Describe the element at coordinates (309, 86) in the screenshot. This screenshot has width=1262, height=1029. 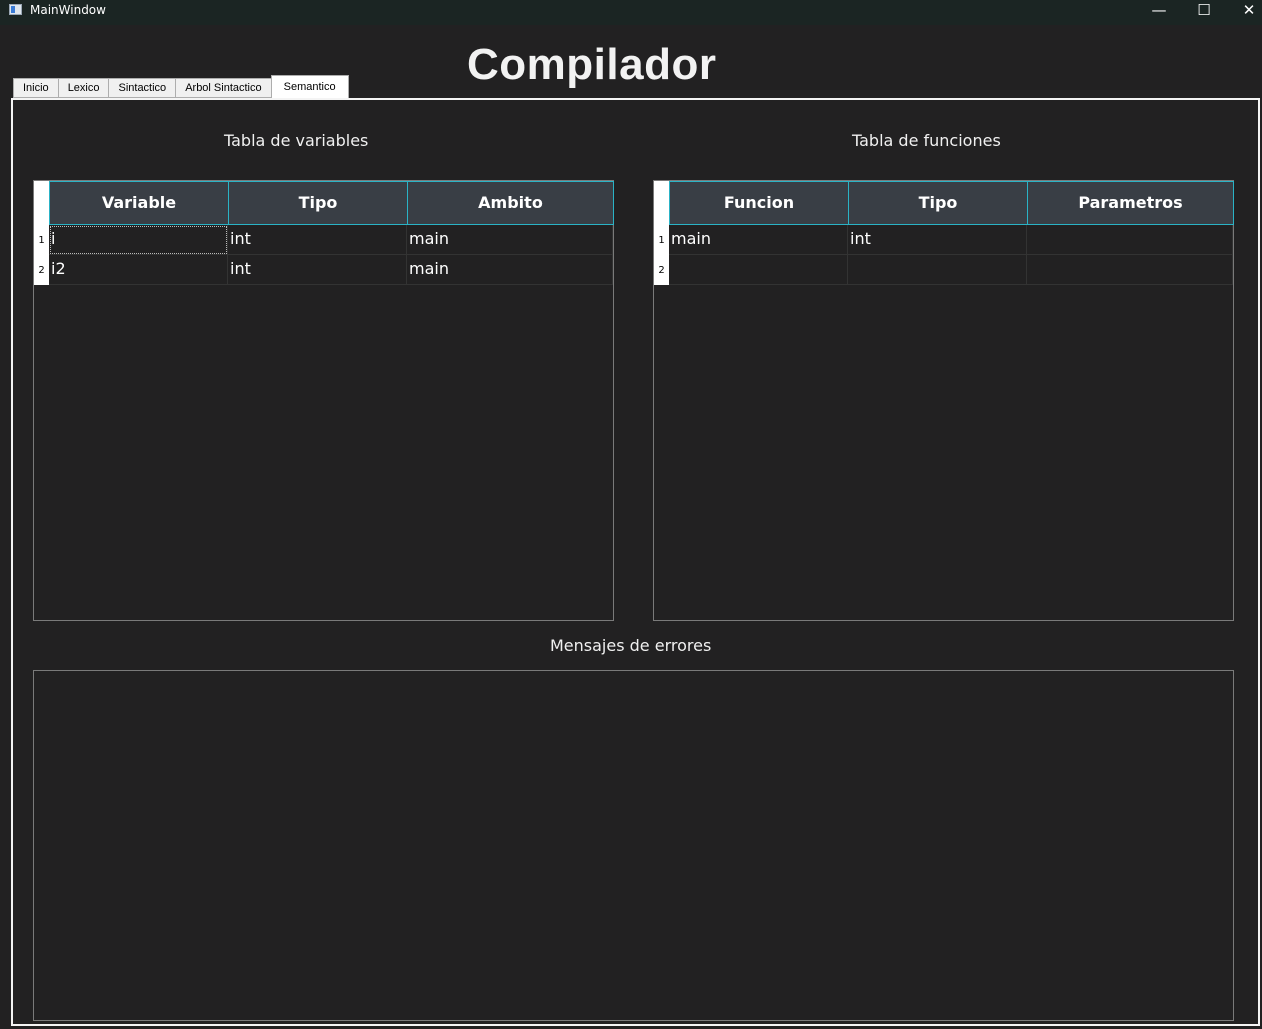
I see `tab-semantico: Semantico` at that location.